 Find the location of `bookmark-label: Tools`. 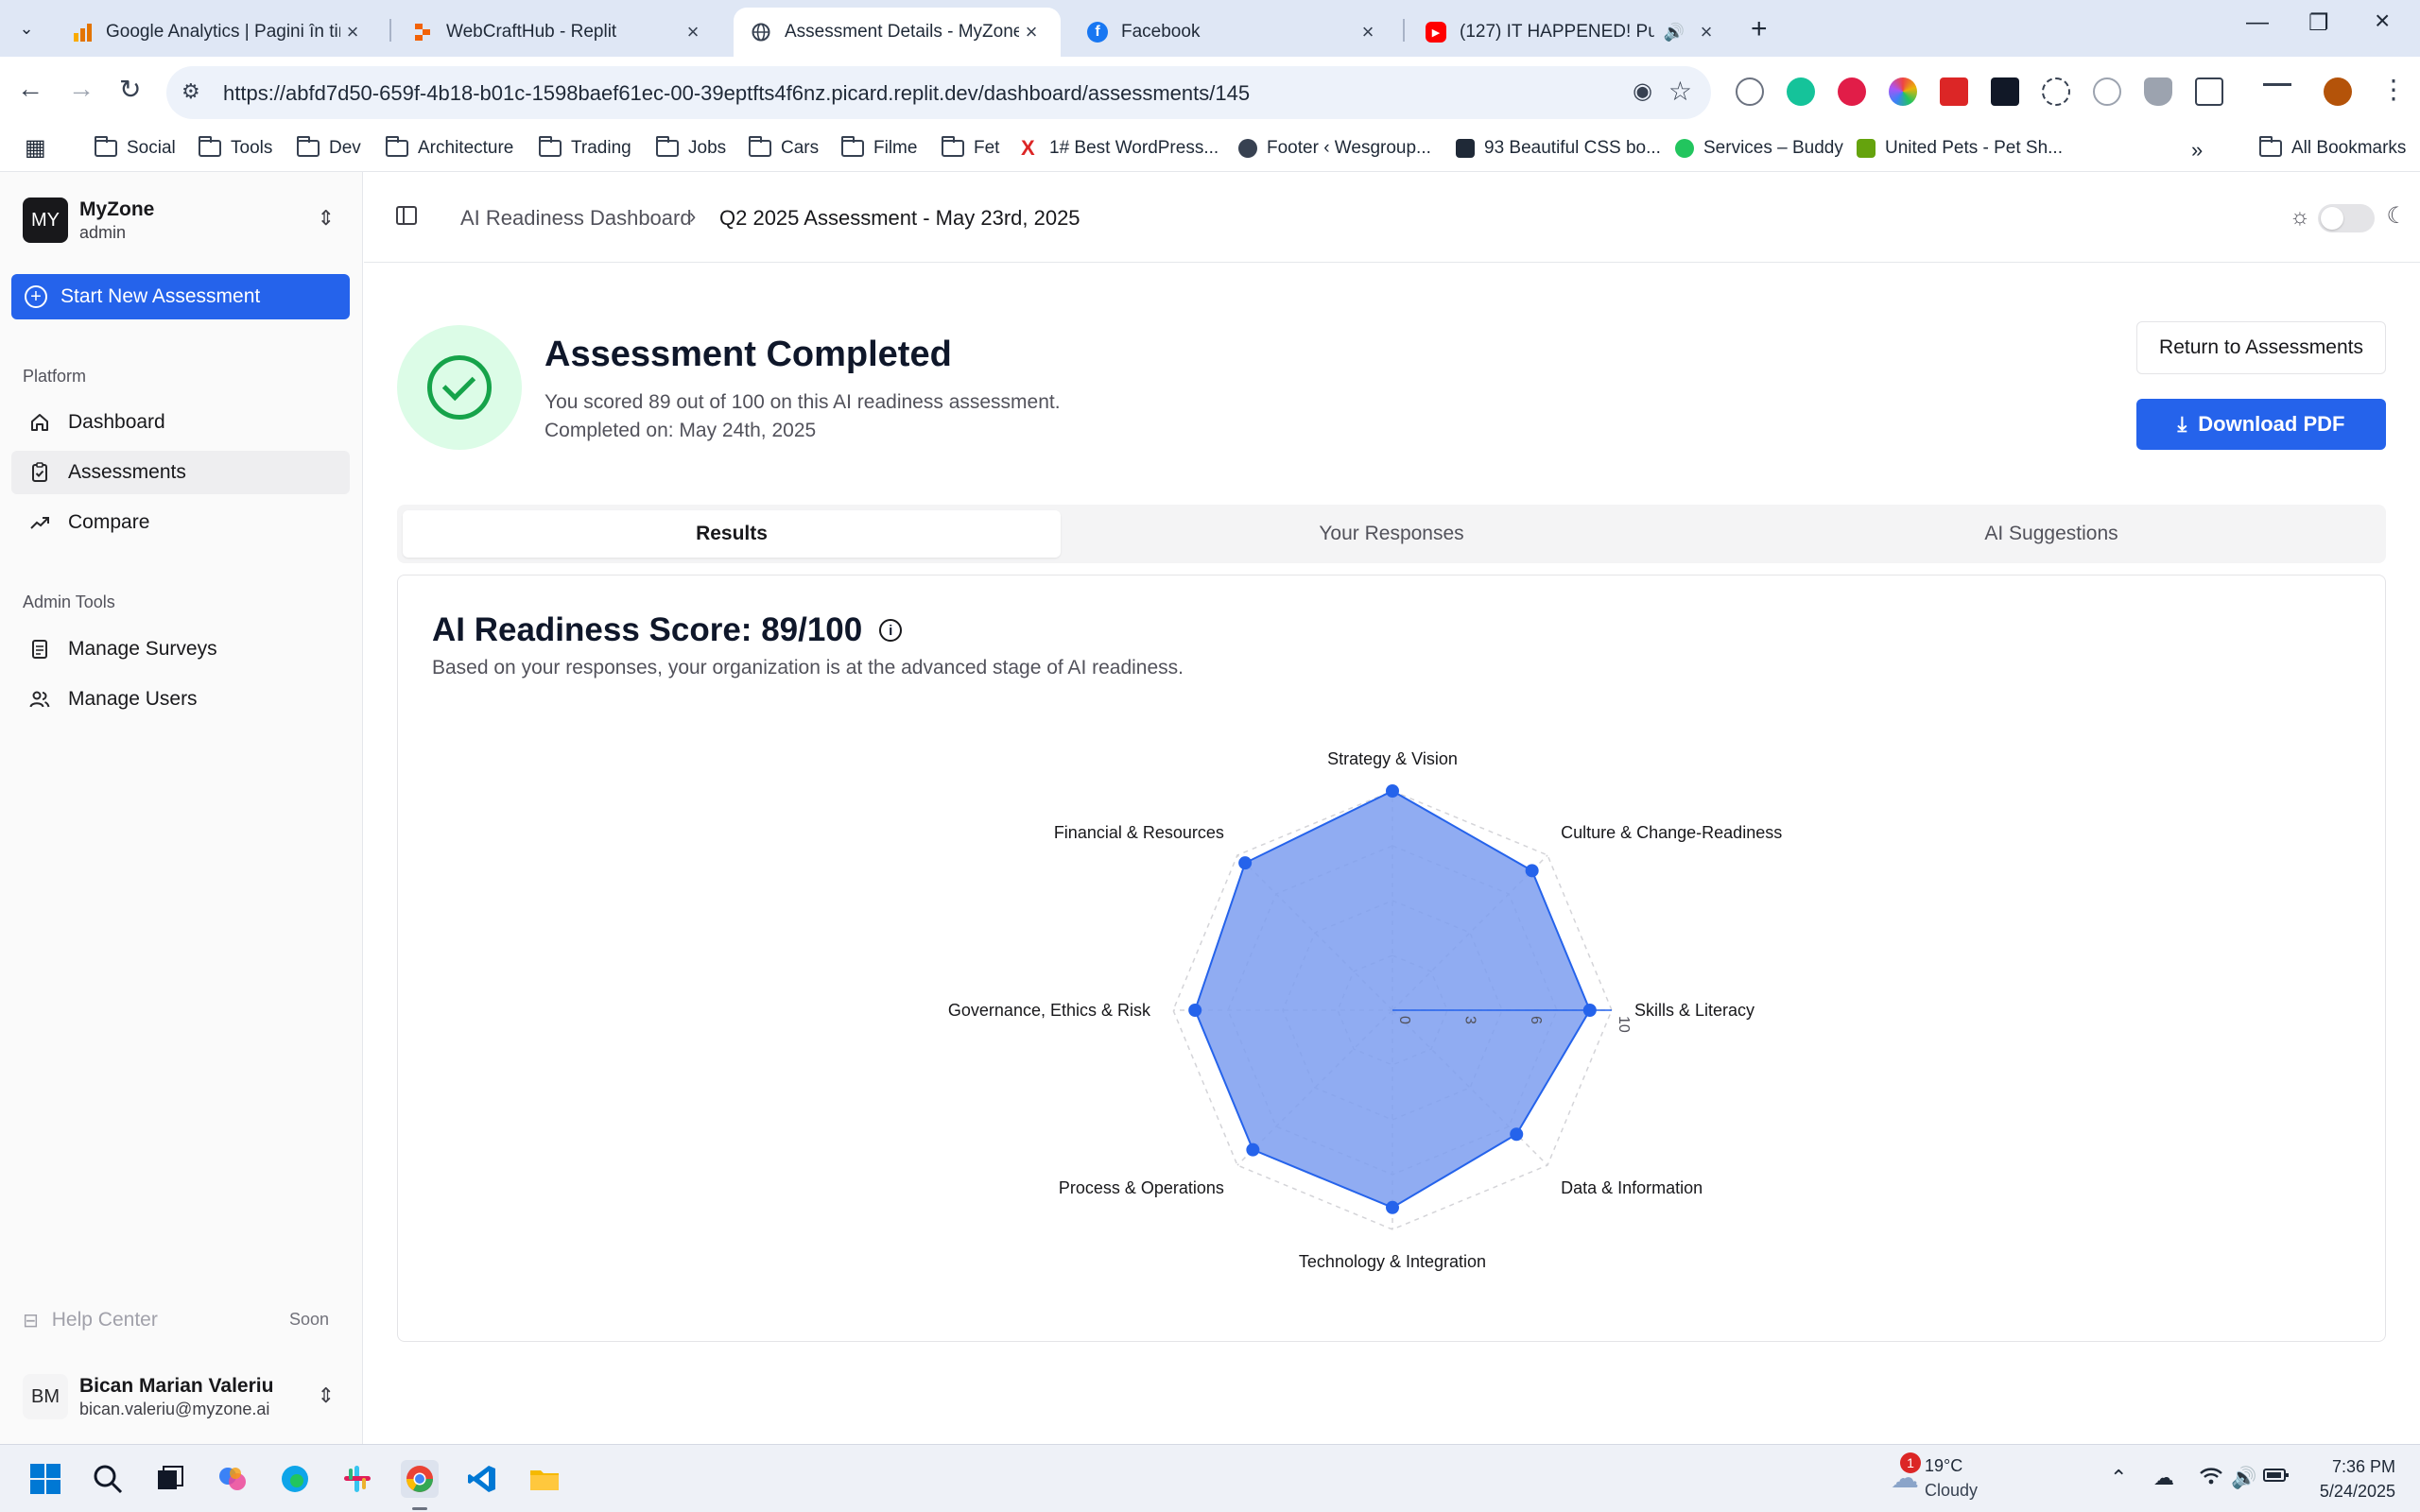

bookmark-label: Tools is located at coordinates (252, 148).